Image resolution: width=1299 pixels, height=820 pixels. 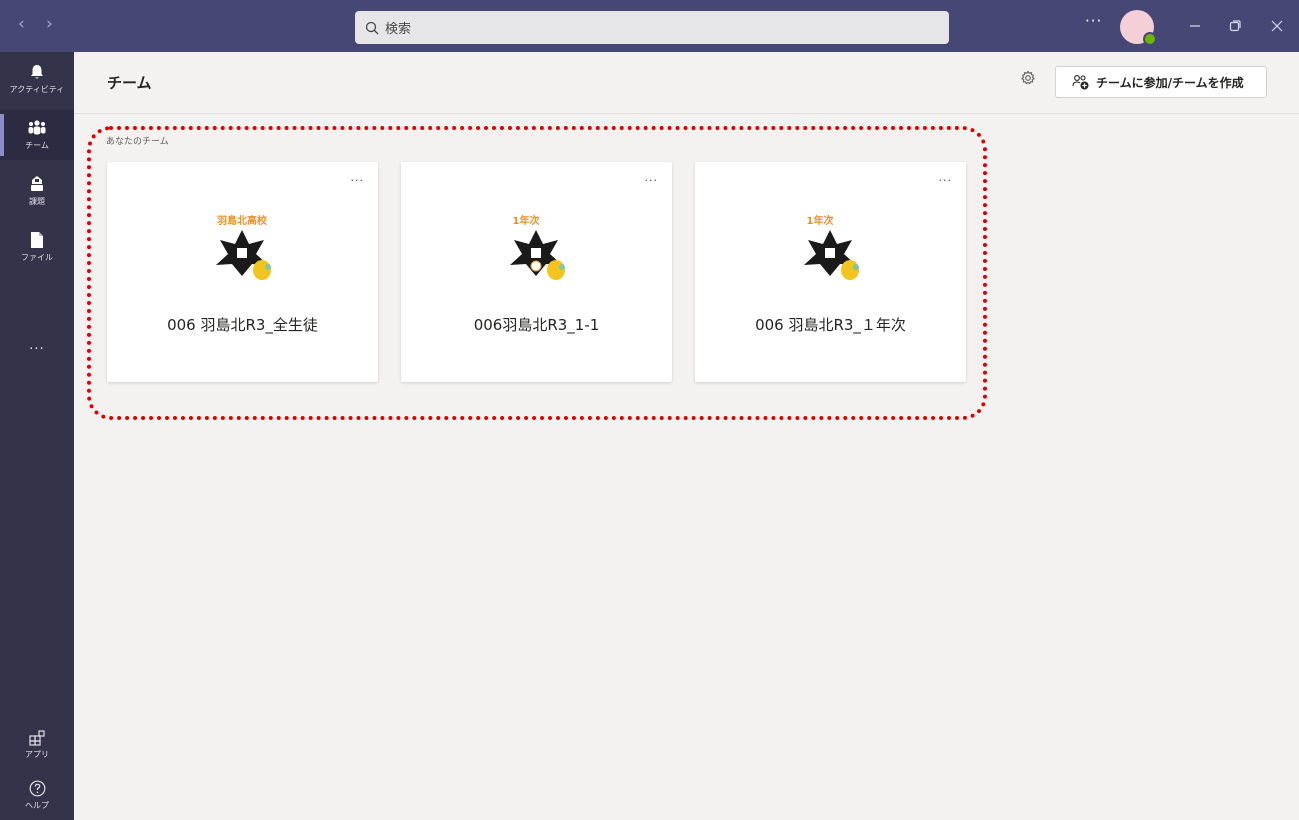 I want to click on rail-item-label: ファイル, so click(x=37, y=257).